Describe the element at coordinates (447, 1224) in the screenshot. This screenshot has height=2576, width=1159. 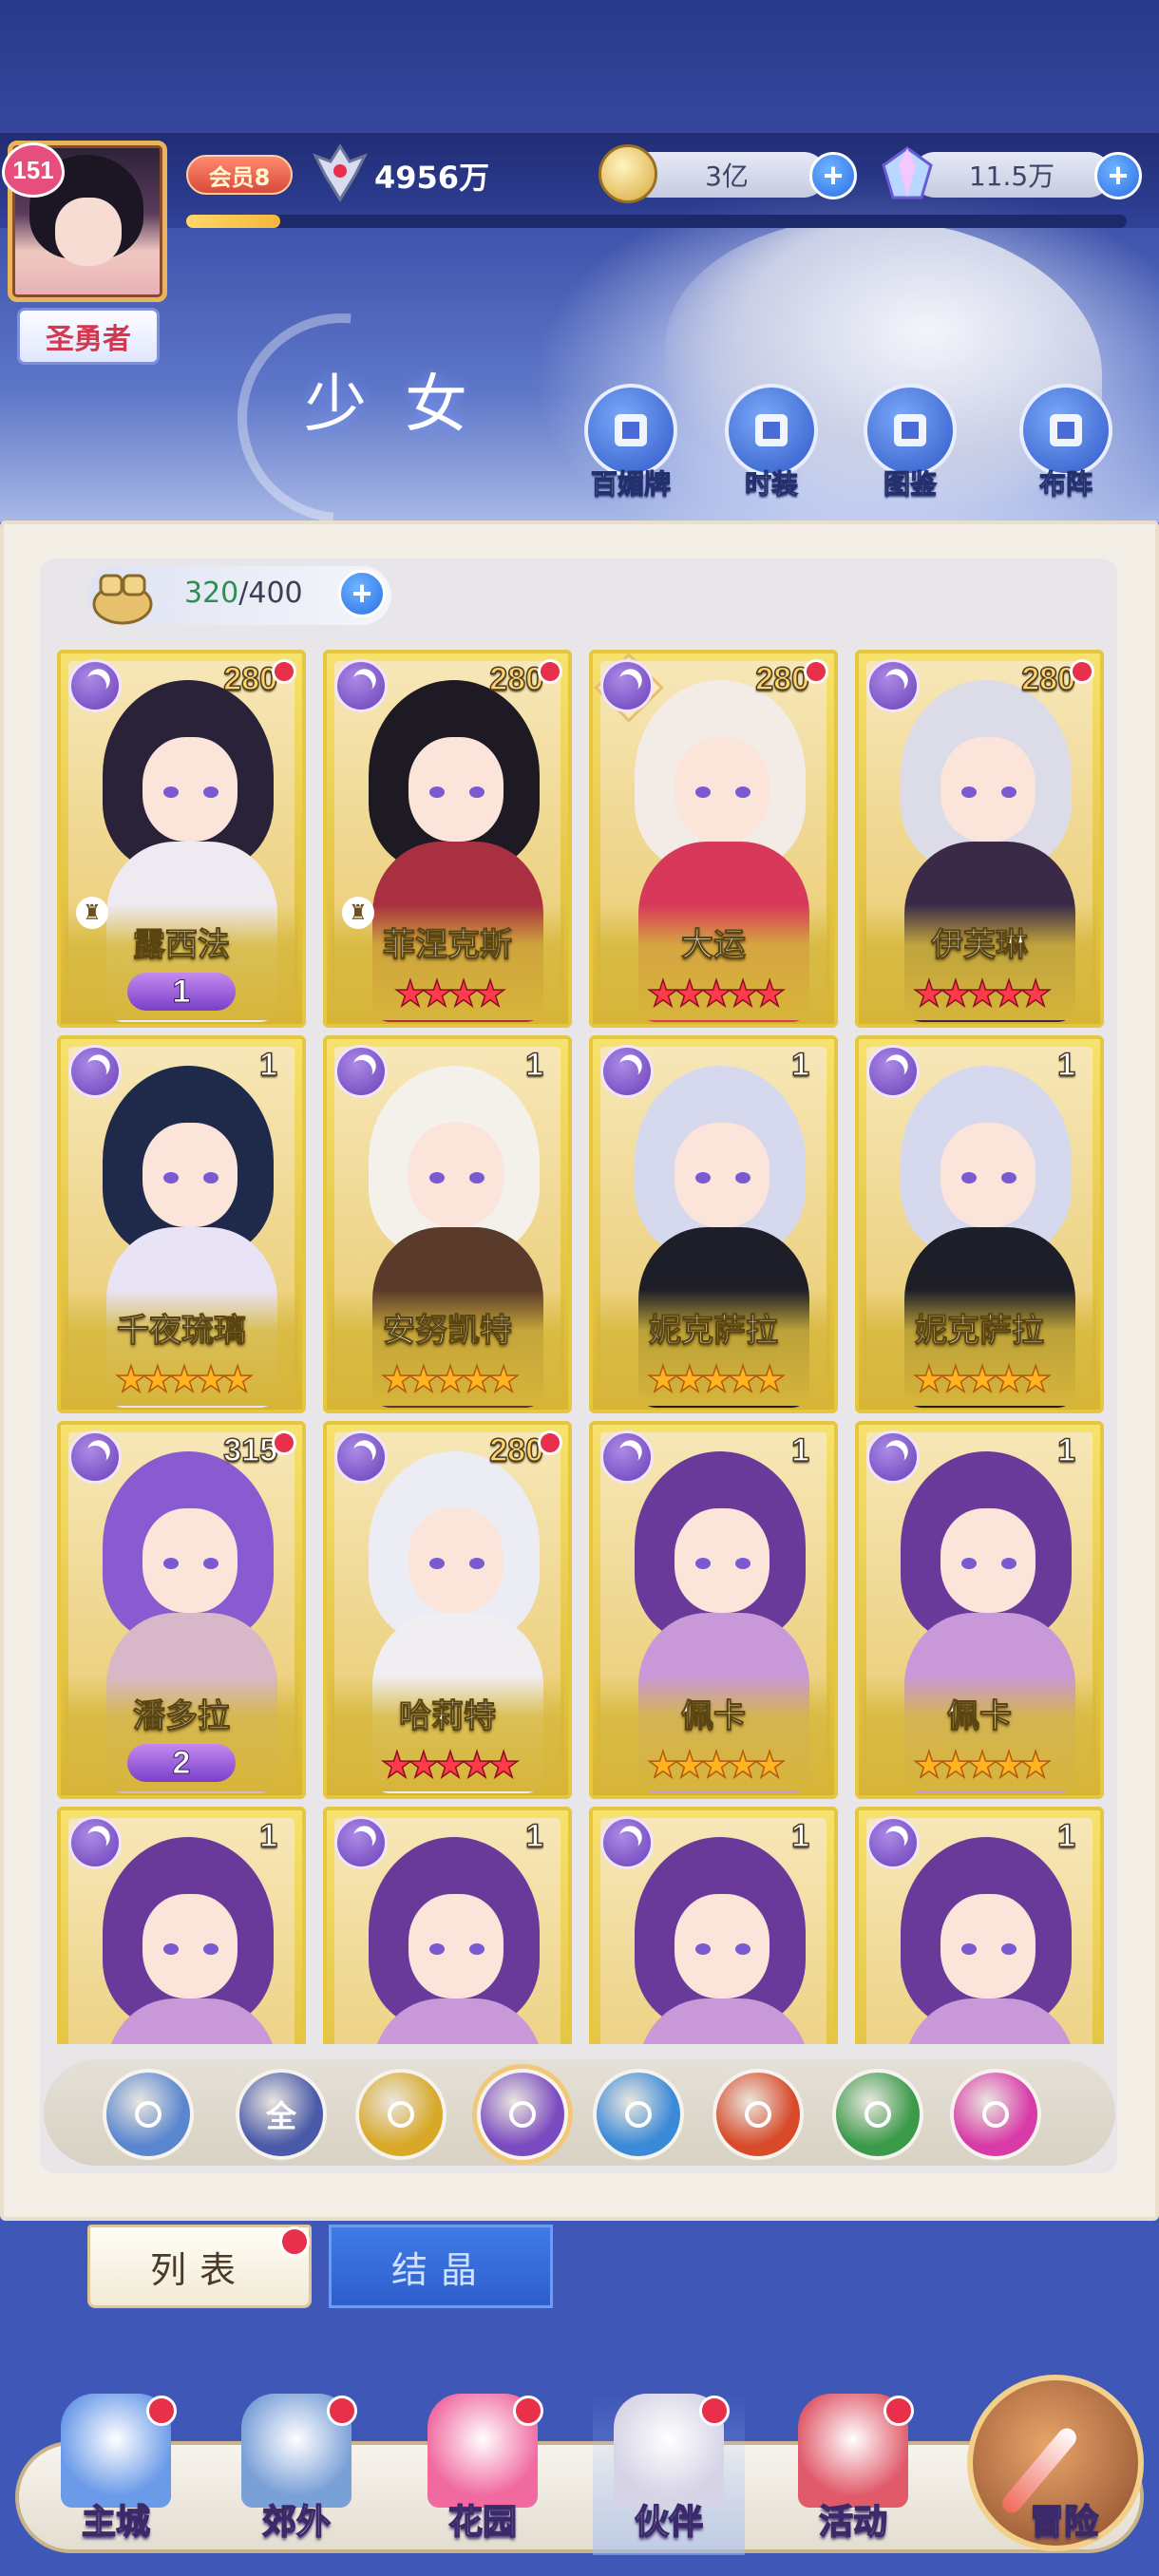
I see `character-card: 1 安努凯特 ★★★★★` at that location.